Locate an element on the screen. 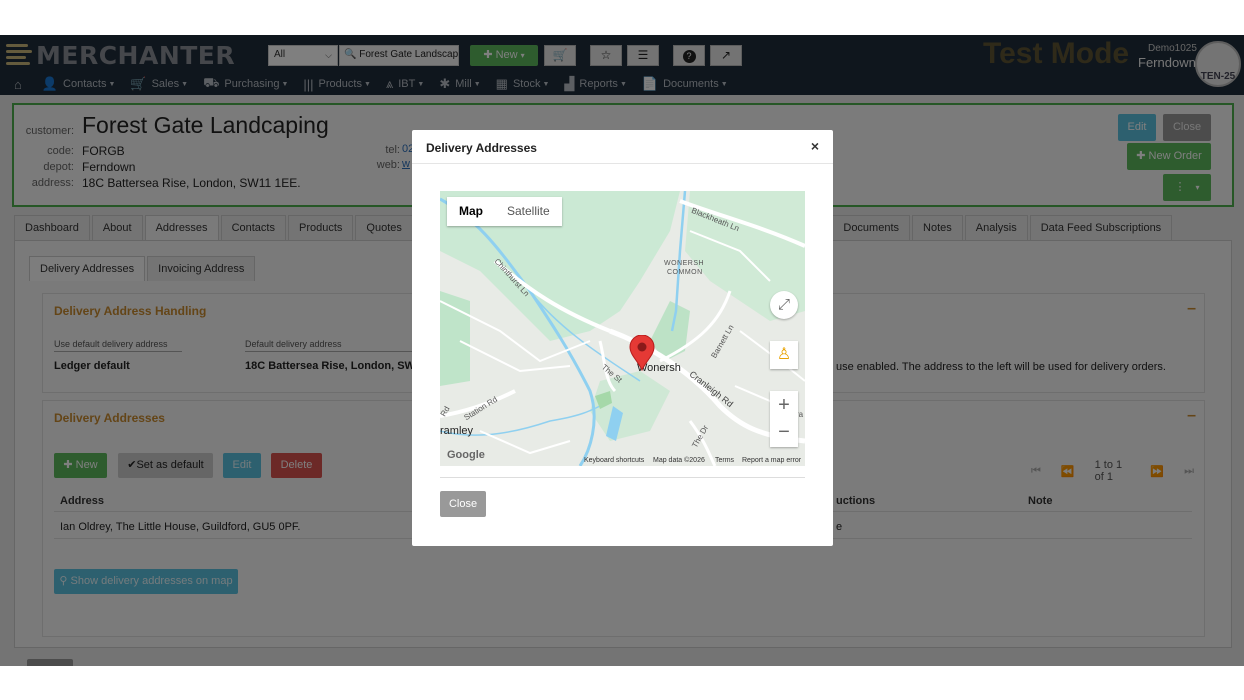  close-modal-button: Close is located at coordinates (463, 504).